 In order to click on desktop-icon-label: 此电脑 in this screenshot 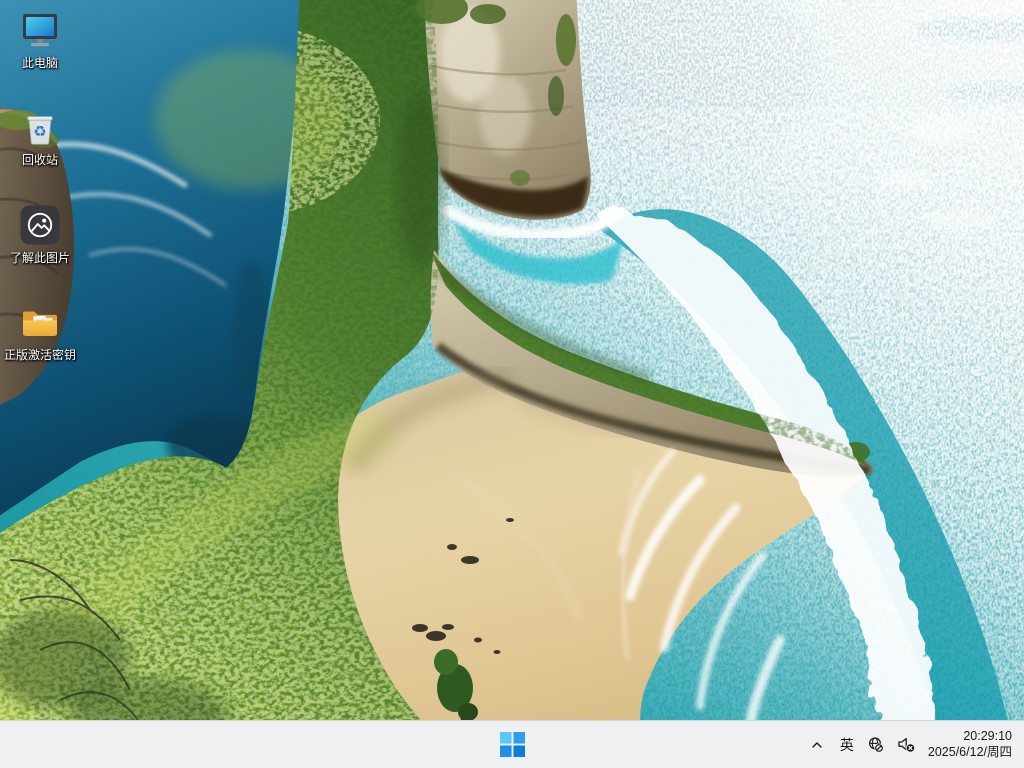, I will do `click(39, 63)`.